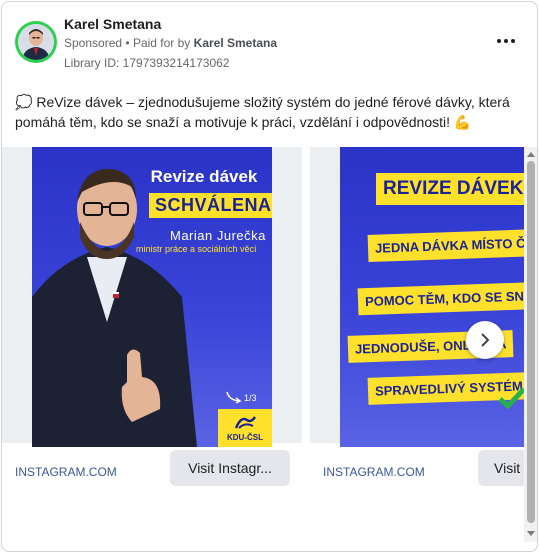 This screenshot has width=539, height=553. I want to click on next-slide-button, so click(485, 340).